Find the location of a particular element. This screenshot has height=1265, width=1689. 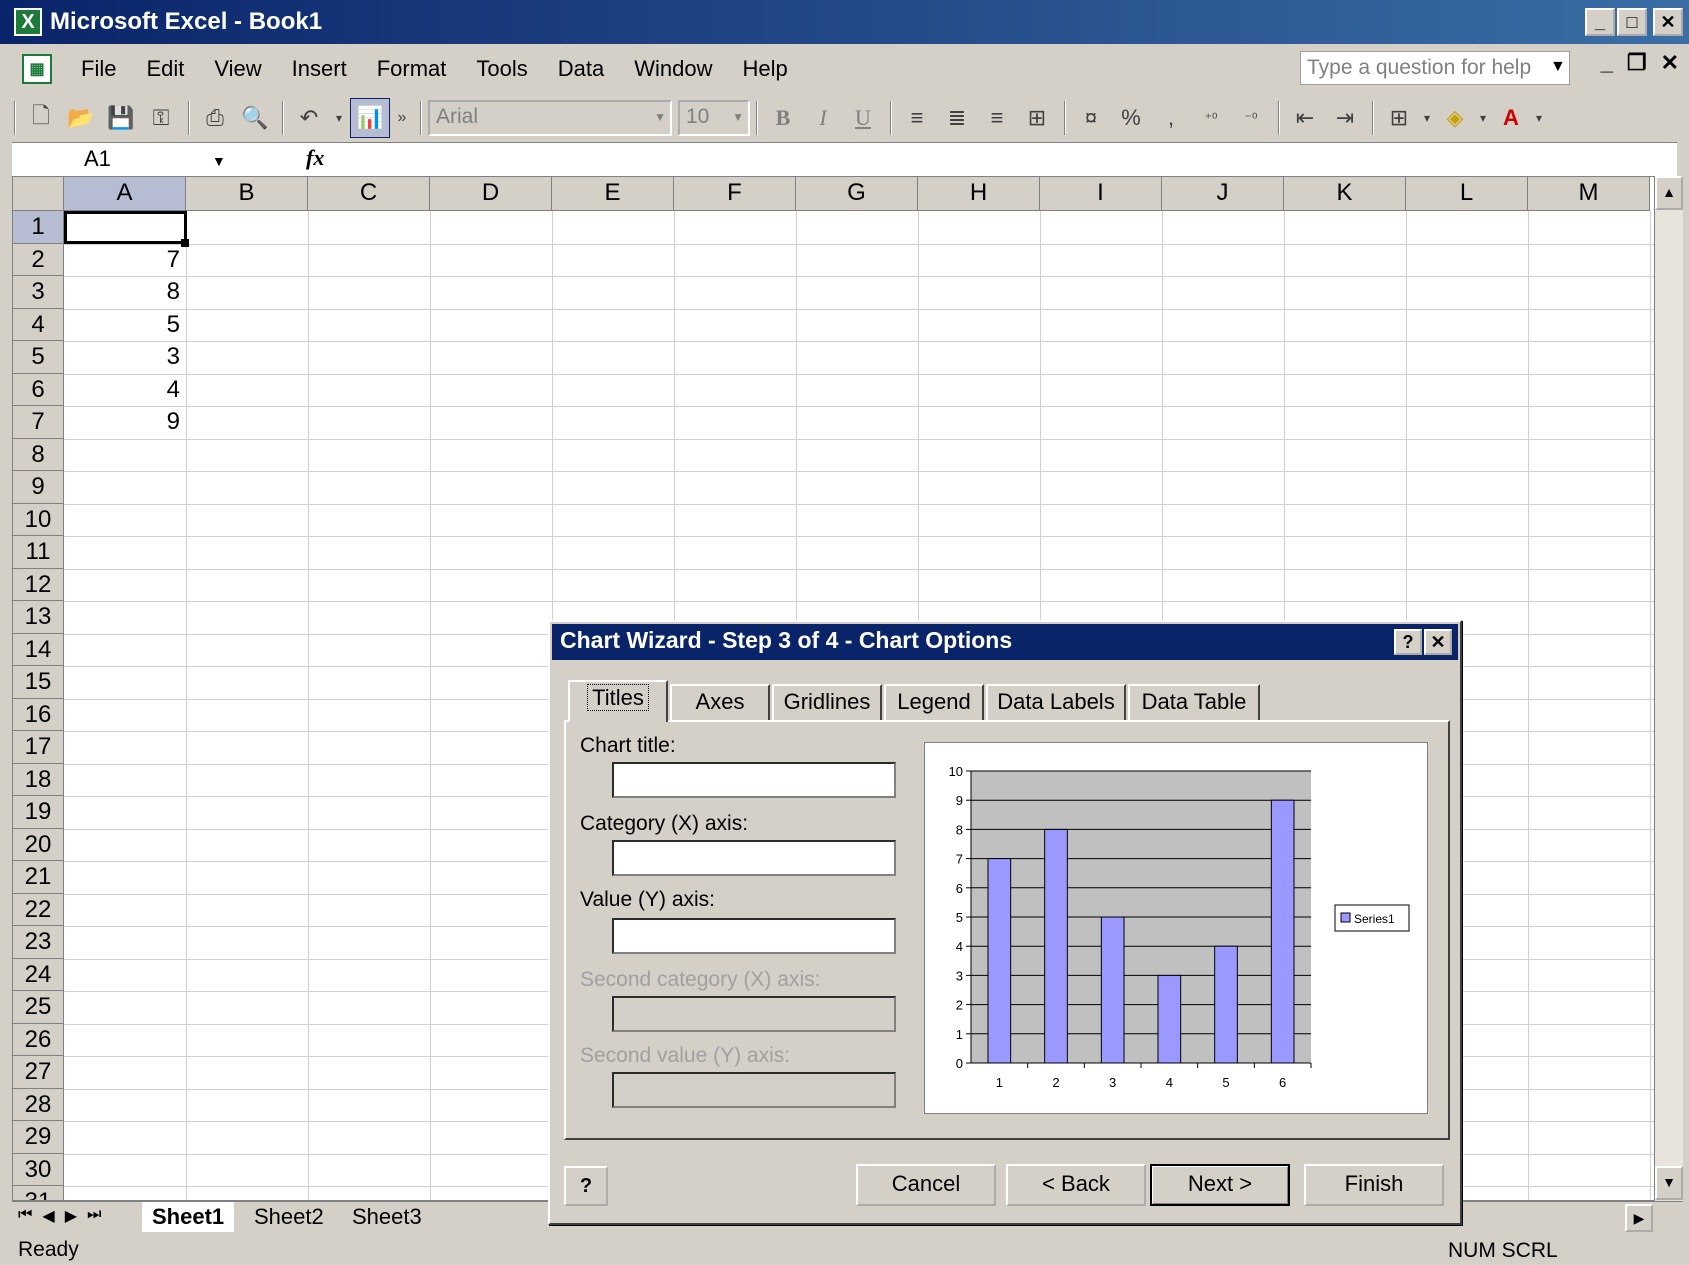

minimize-button: _ is located at coordinates (1600, 22).